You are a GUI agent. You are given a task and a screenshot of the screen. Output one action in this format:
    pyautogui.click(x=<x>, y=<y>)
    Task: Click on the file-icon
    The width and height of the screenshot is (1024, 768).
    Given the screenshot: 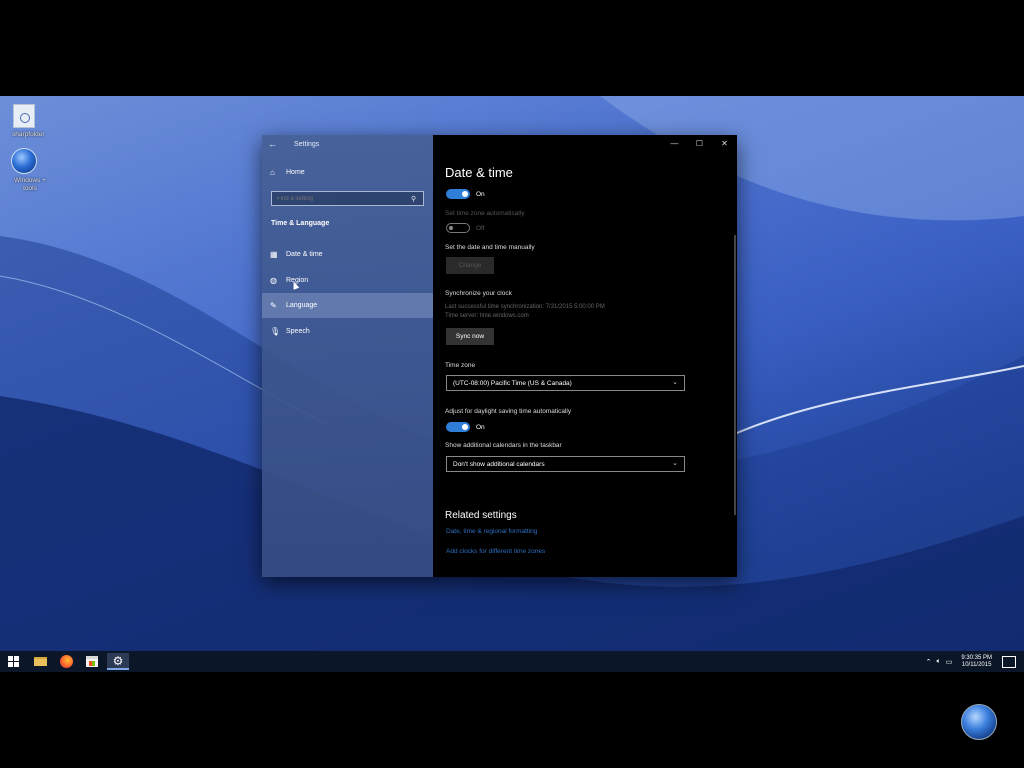 What is the action you would take?
    pyautogui.click(x=24, y=116)
    